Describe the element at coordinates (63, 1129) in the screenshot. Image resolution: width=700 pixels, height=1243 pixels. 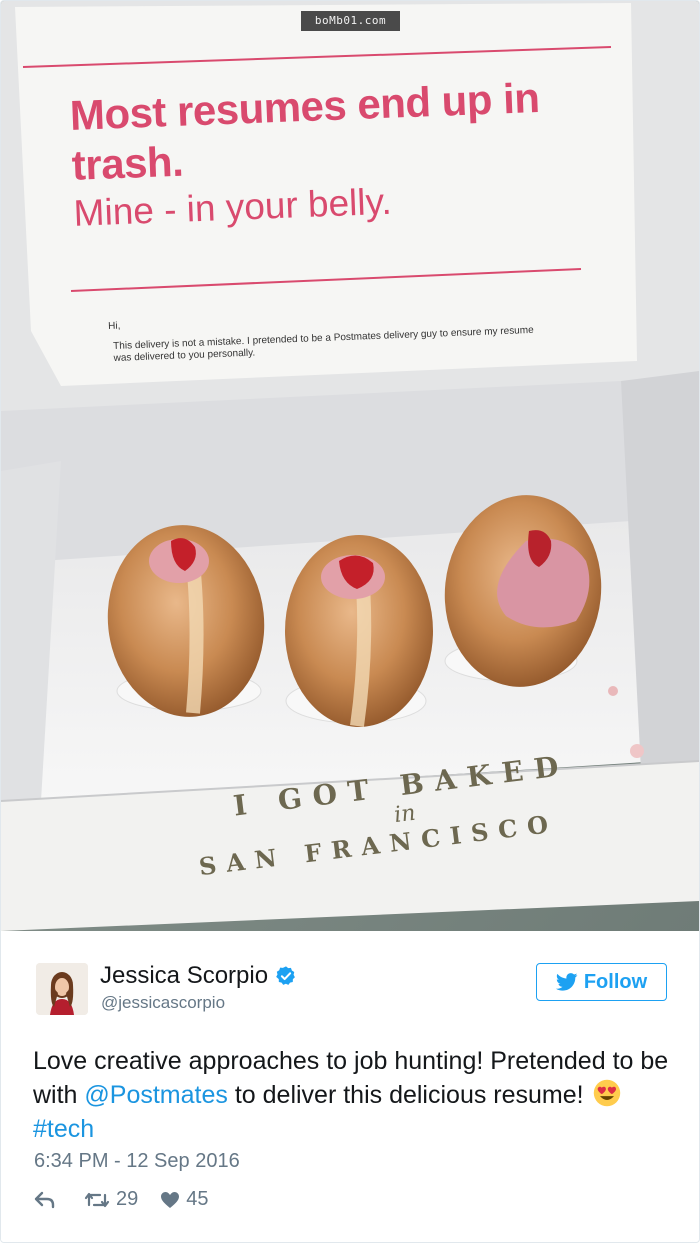
I see `hashtag-link: #tech` at that location.